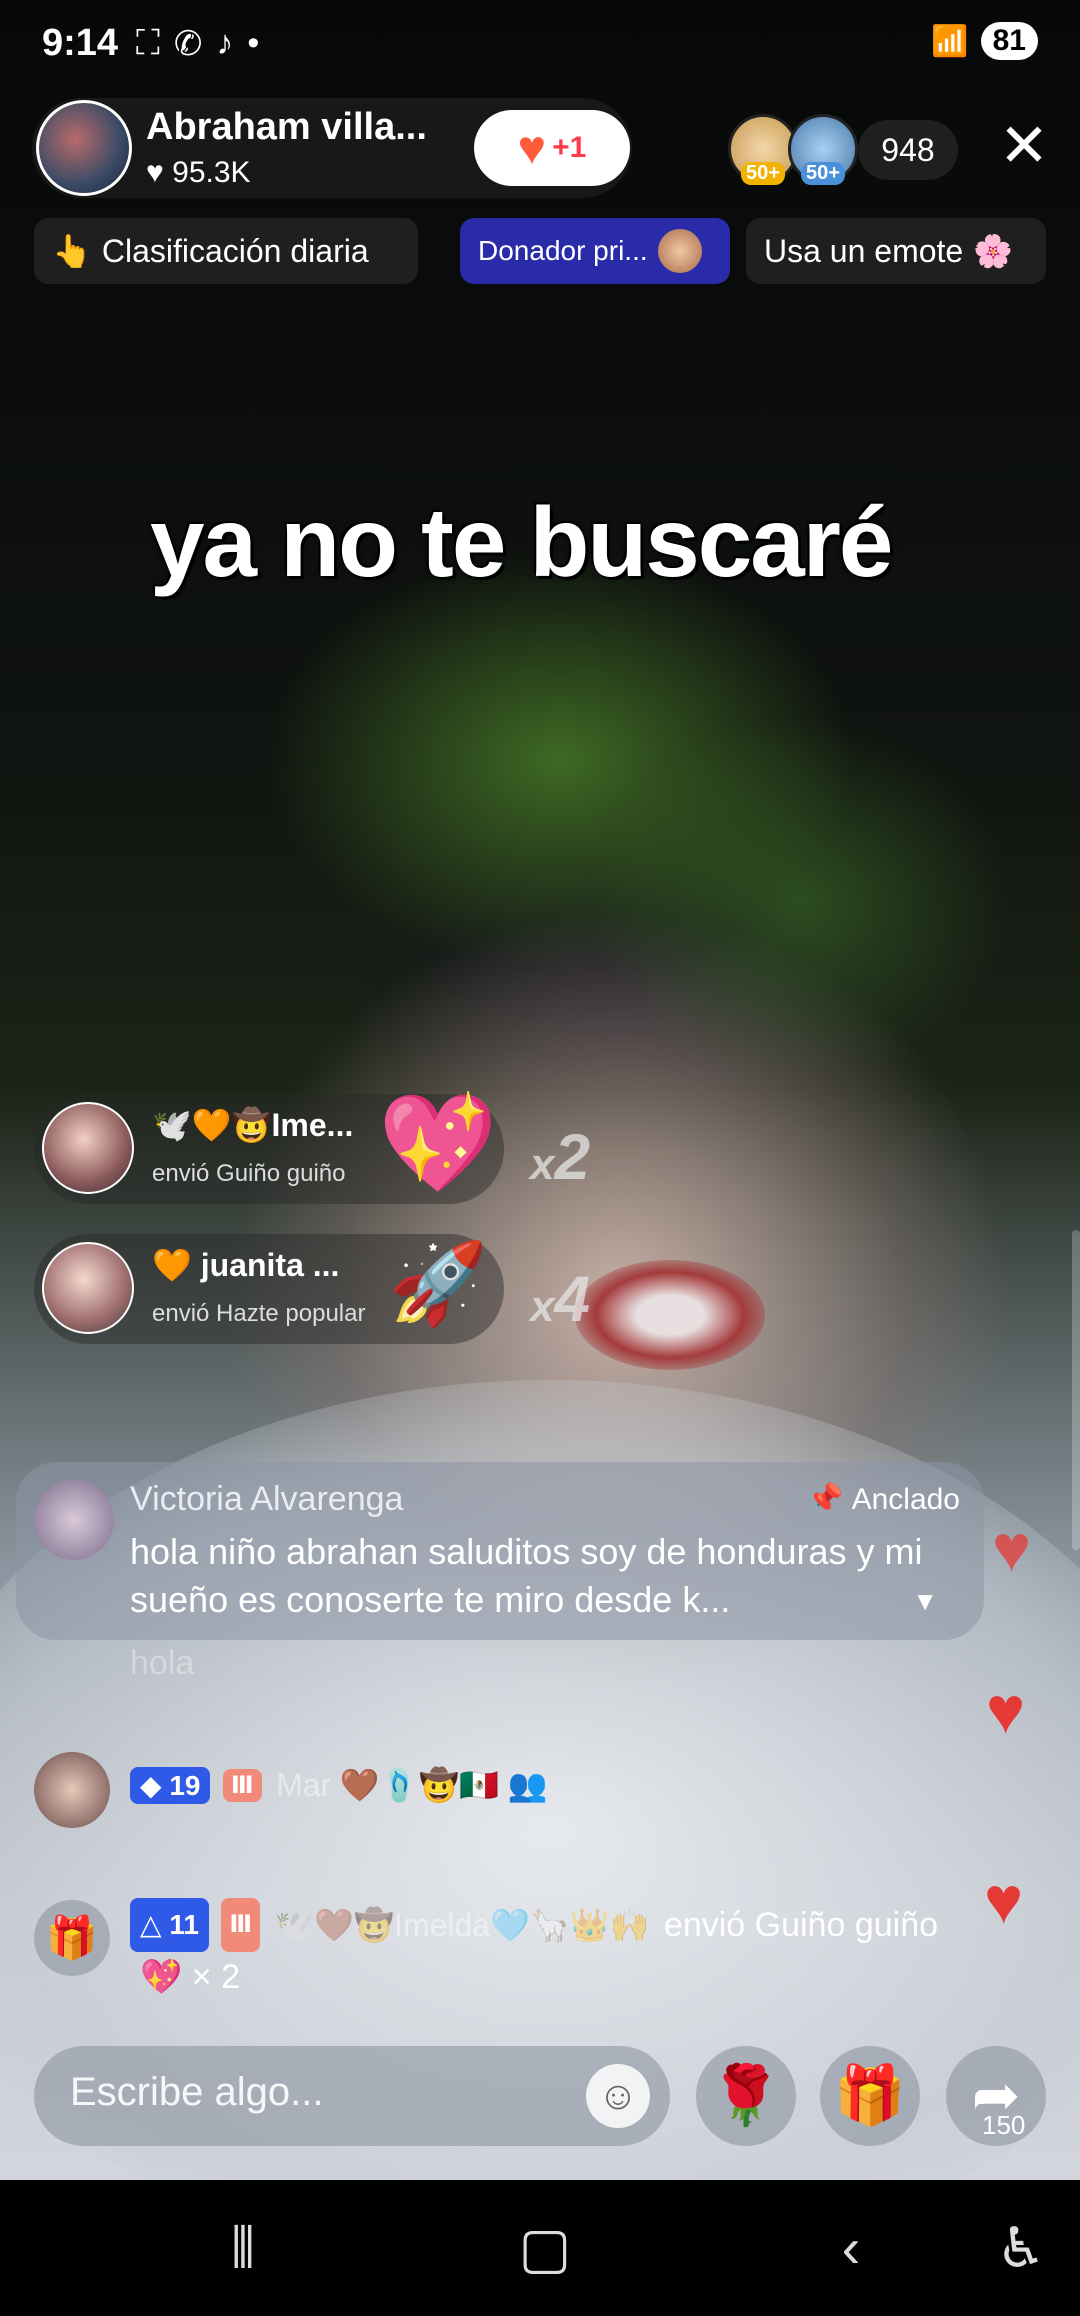 Image resolution: width=1080 pixels, height=2316 pixels. I want to click on level-badge: △ 11, so click(169, 1925).